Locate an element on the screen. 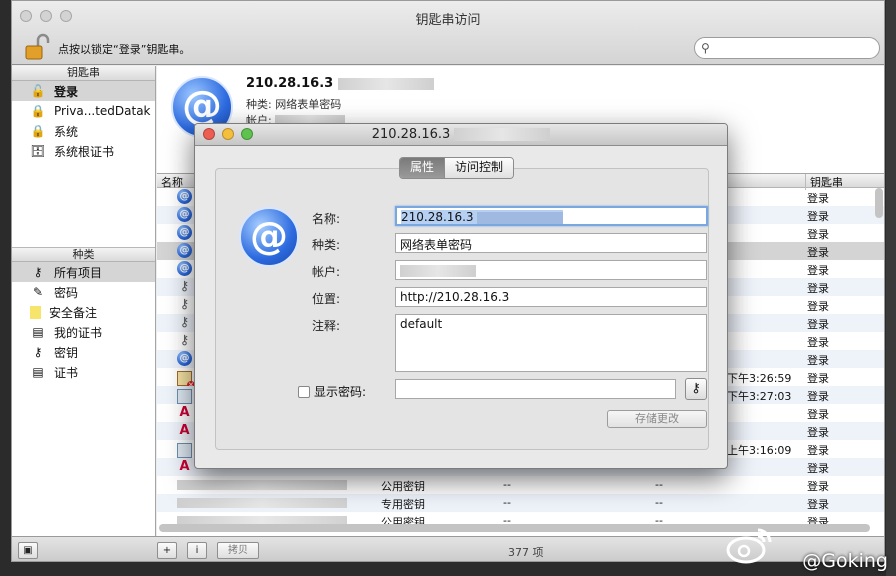 The width and height of the screenshot is (896, 576). password-field is located at coordinates (535, 389).